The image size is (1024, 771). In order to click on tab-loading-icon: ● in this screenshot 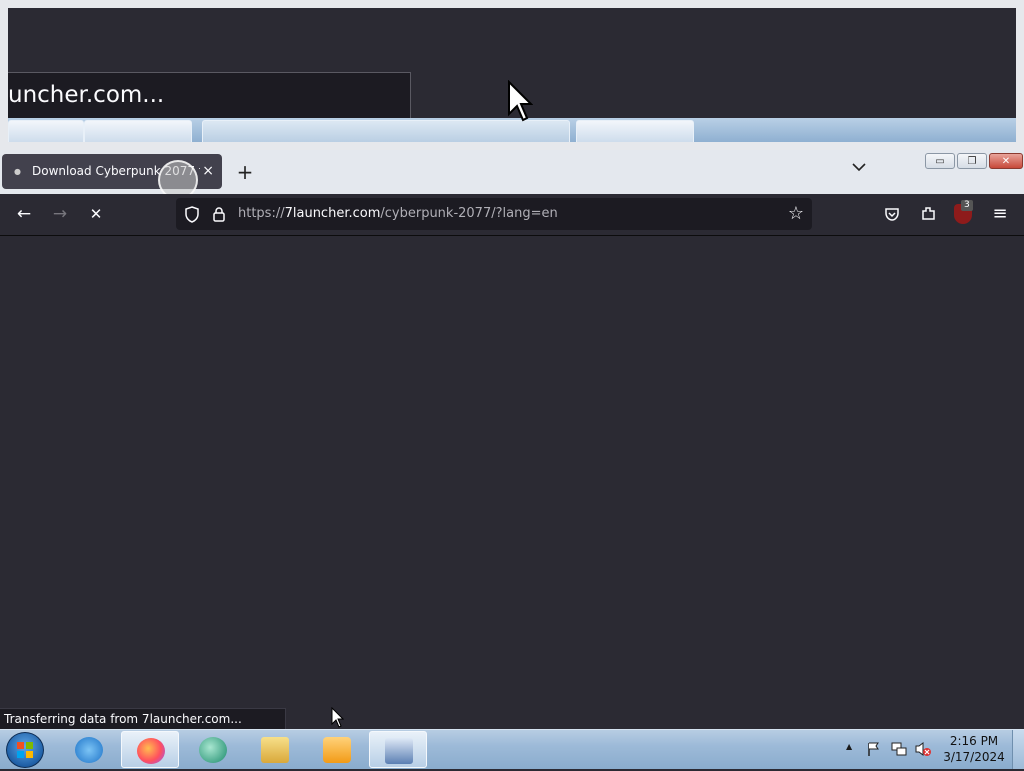, I will do `click(17, 171)`.